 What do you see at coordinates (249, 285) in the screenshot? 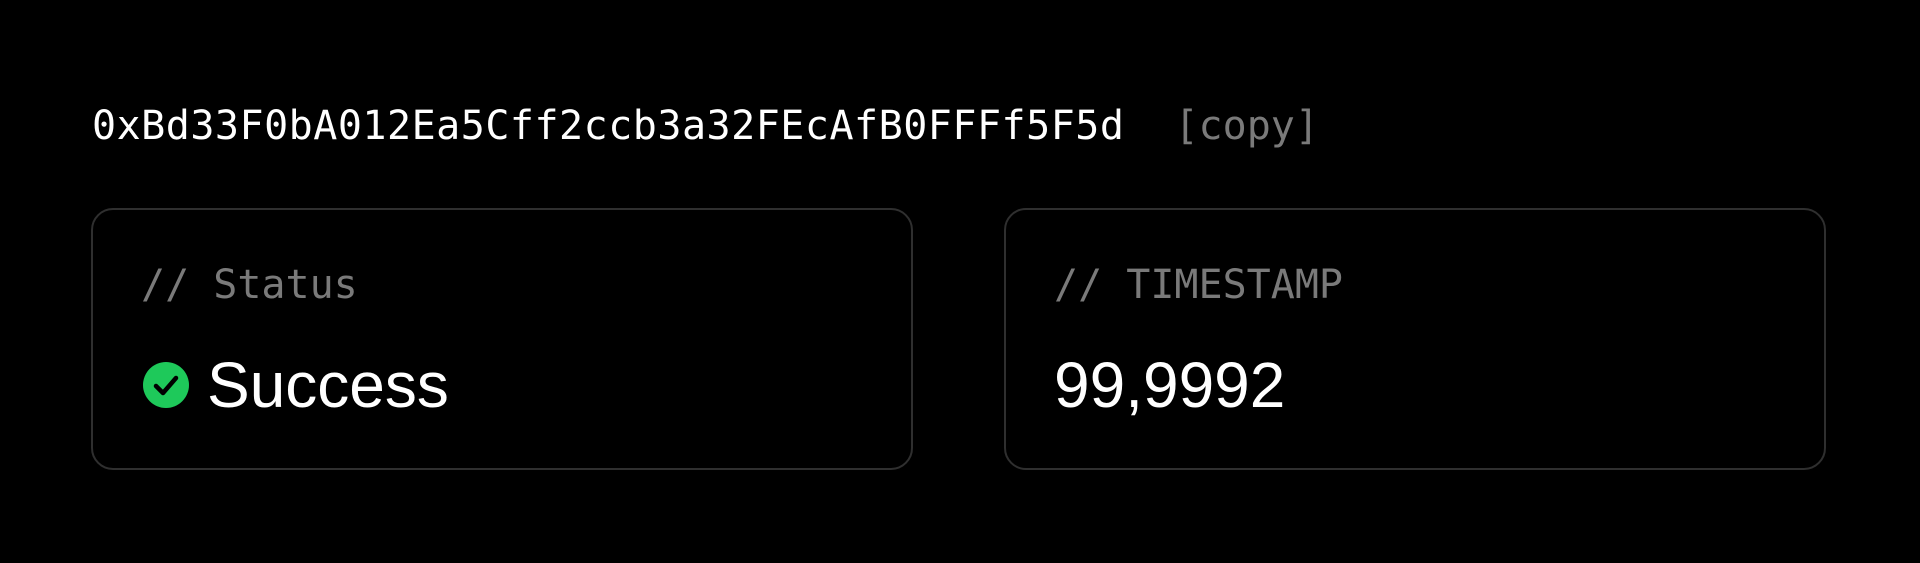
I see `status-label: // Status` at bounding box center [249, 285].